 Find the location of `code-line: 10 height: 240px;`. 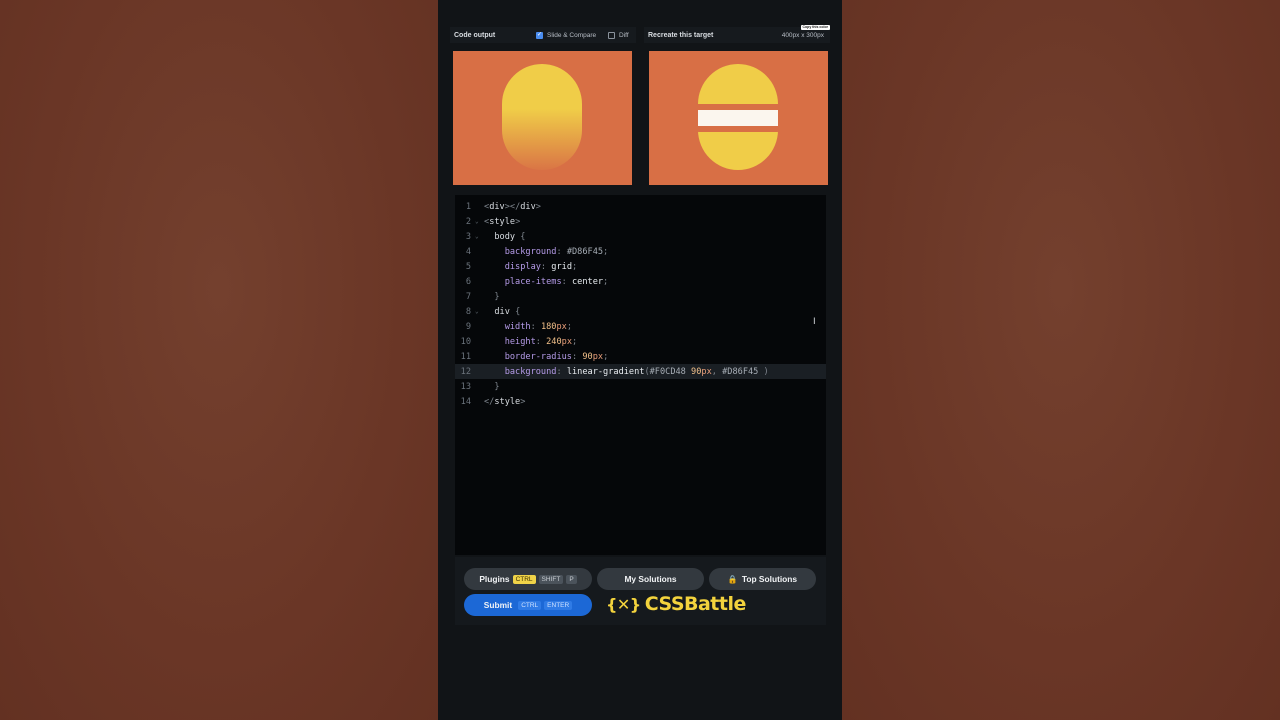

code-line: 10 height: 240px; is located at coordinates (640, 341).